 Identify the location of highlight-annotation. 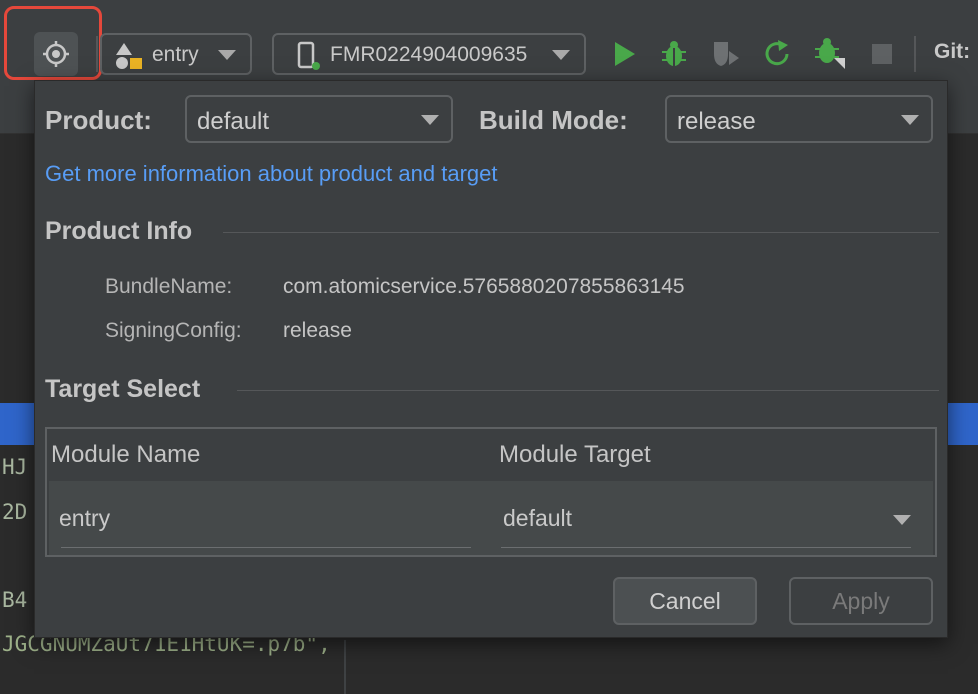
(53, 43).